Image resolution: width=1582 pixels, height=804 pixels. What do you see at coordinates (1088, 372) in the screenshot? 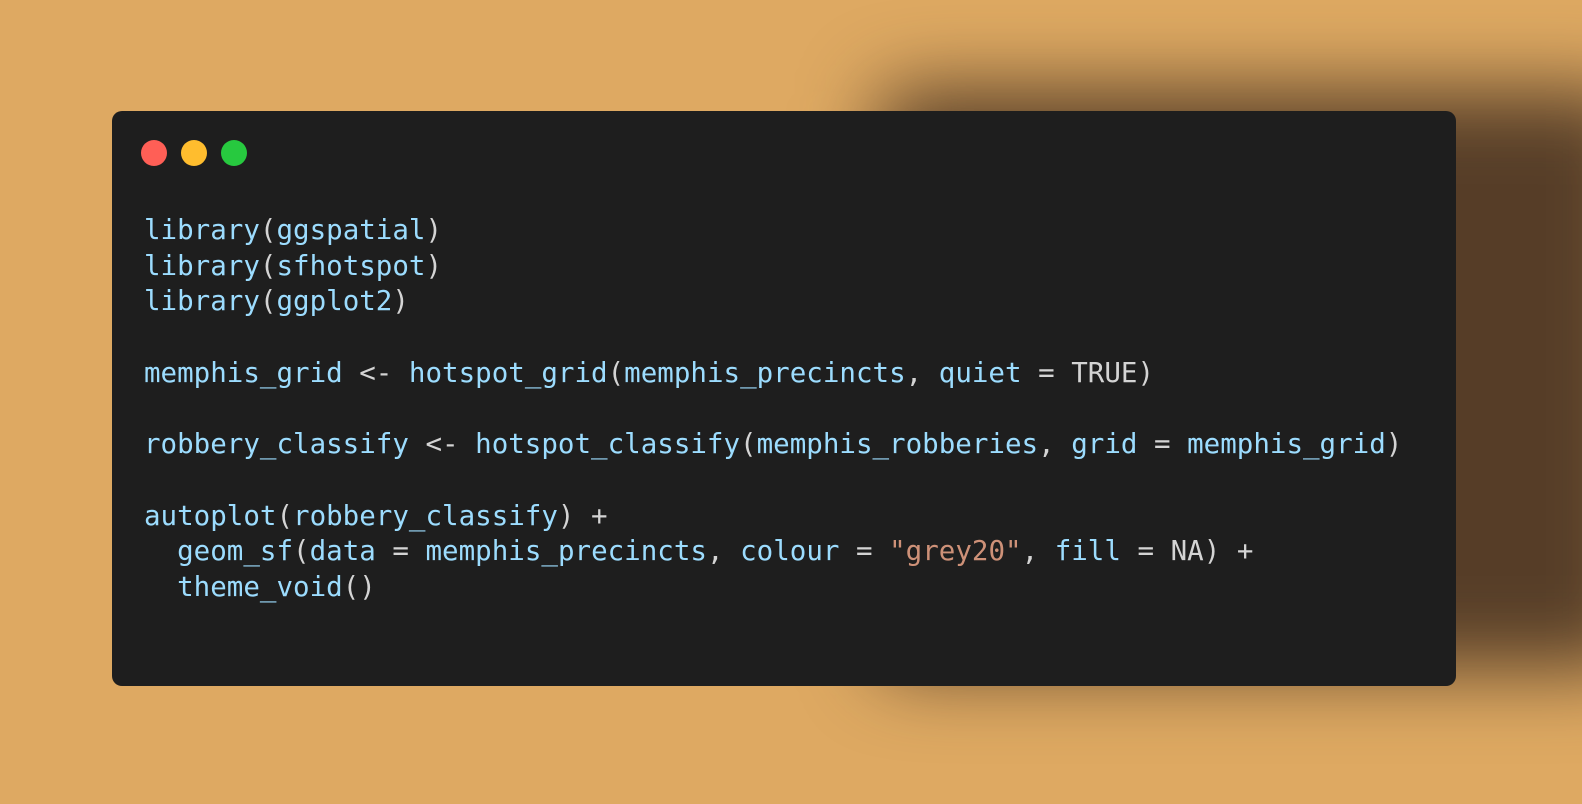
I see `code-punctuation-token: = TRUE)` at bounding box center [1088, 372].